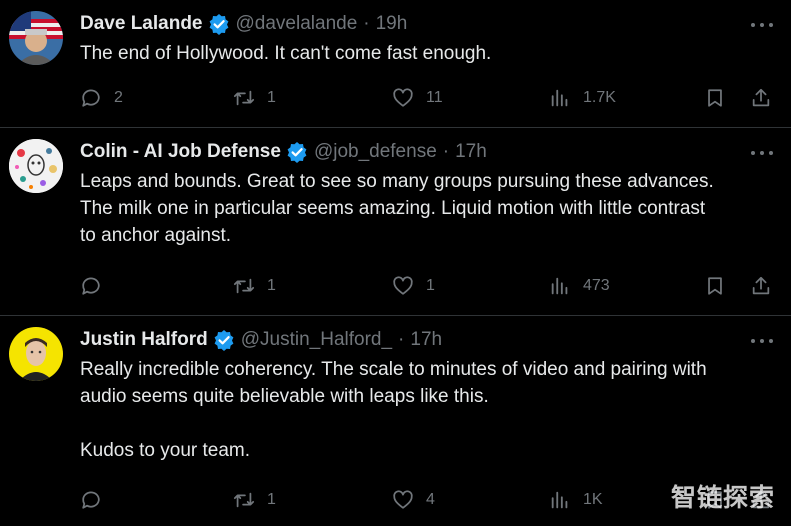 The image size is (791, 526). I want to click on views-button: 473, so click(579, 286).